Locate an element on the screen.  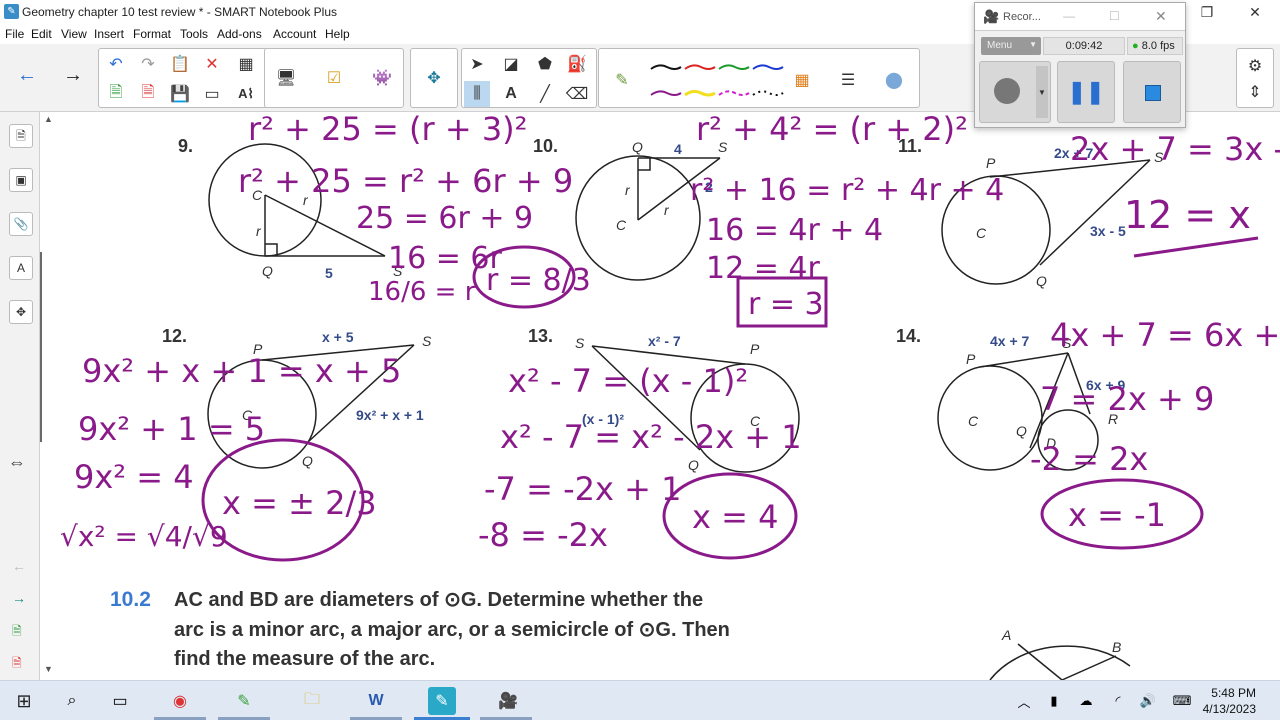
pause-button: ❚❚ is located at coordinates (1086, 92).